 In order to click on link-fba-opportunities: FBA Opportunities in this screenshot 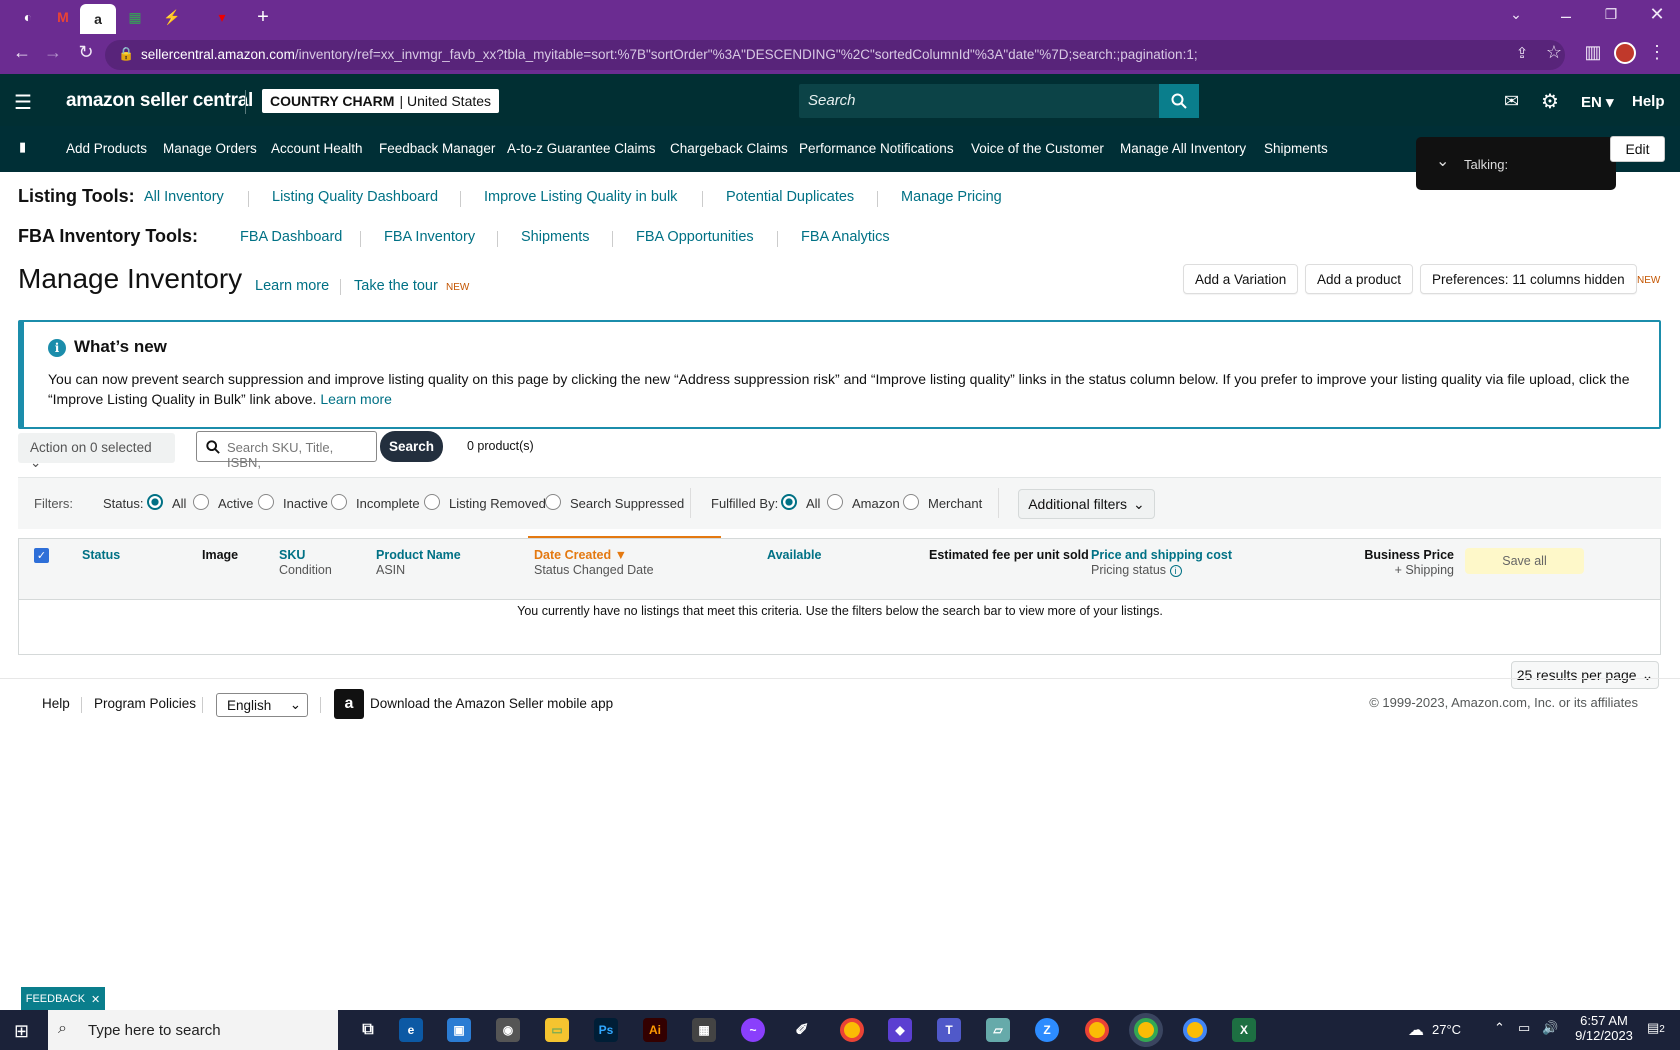, I will do `click(695, 237)`.